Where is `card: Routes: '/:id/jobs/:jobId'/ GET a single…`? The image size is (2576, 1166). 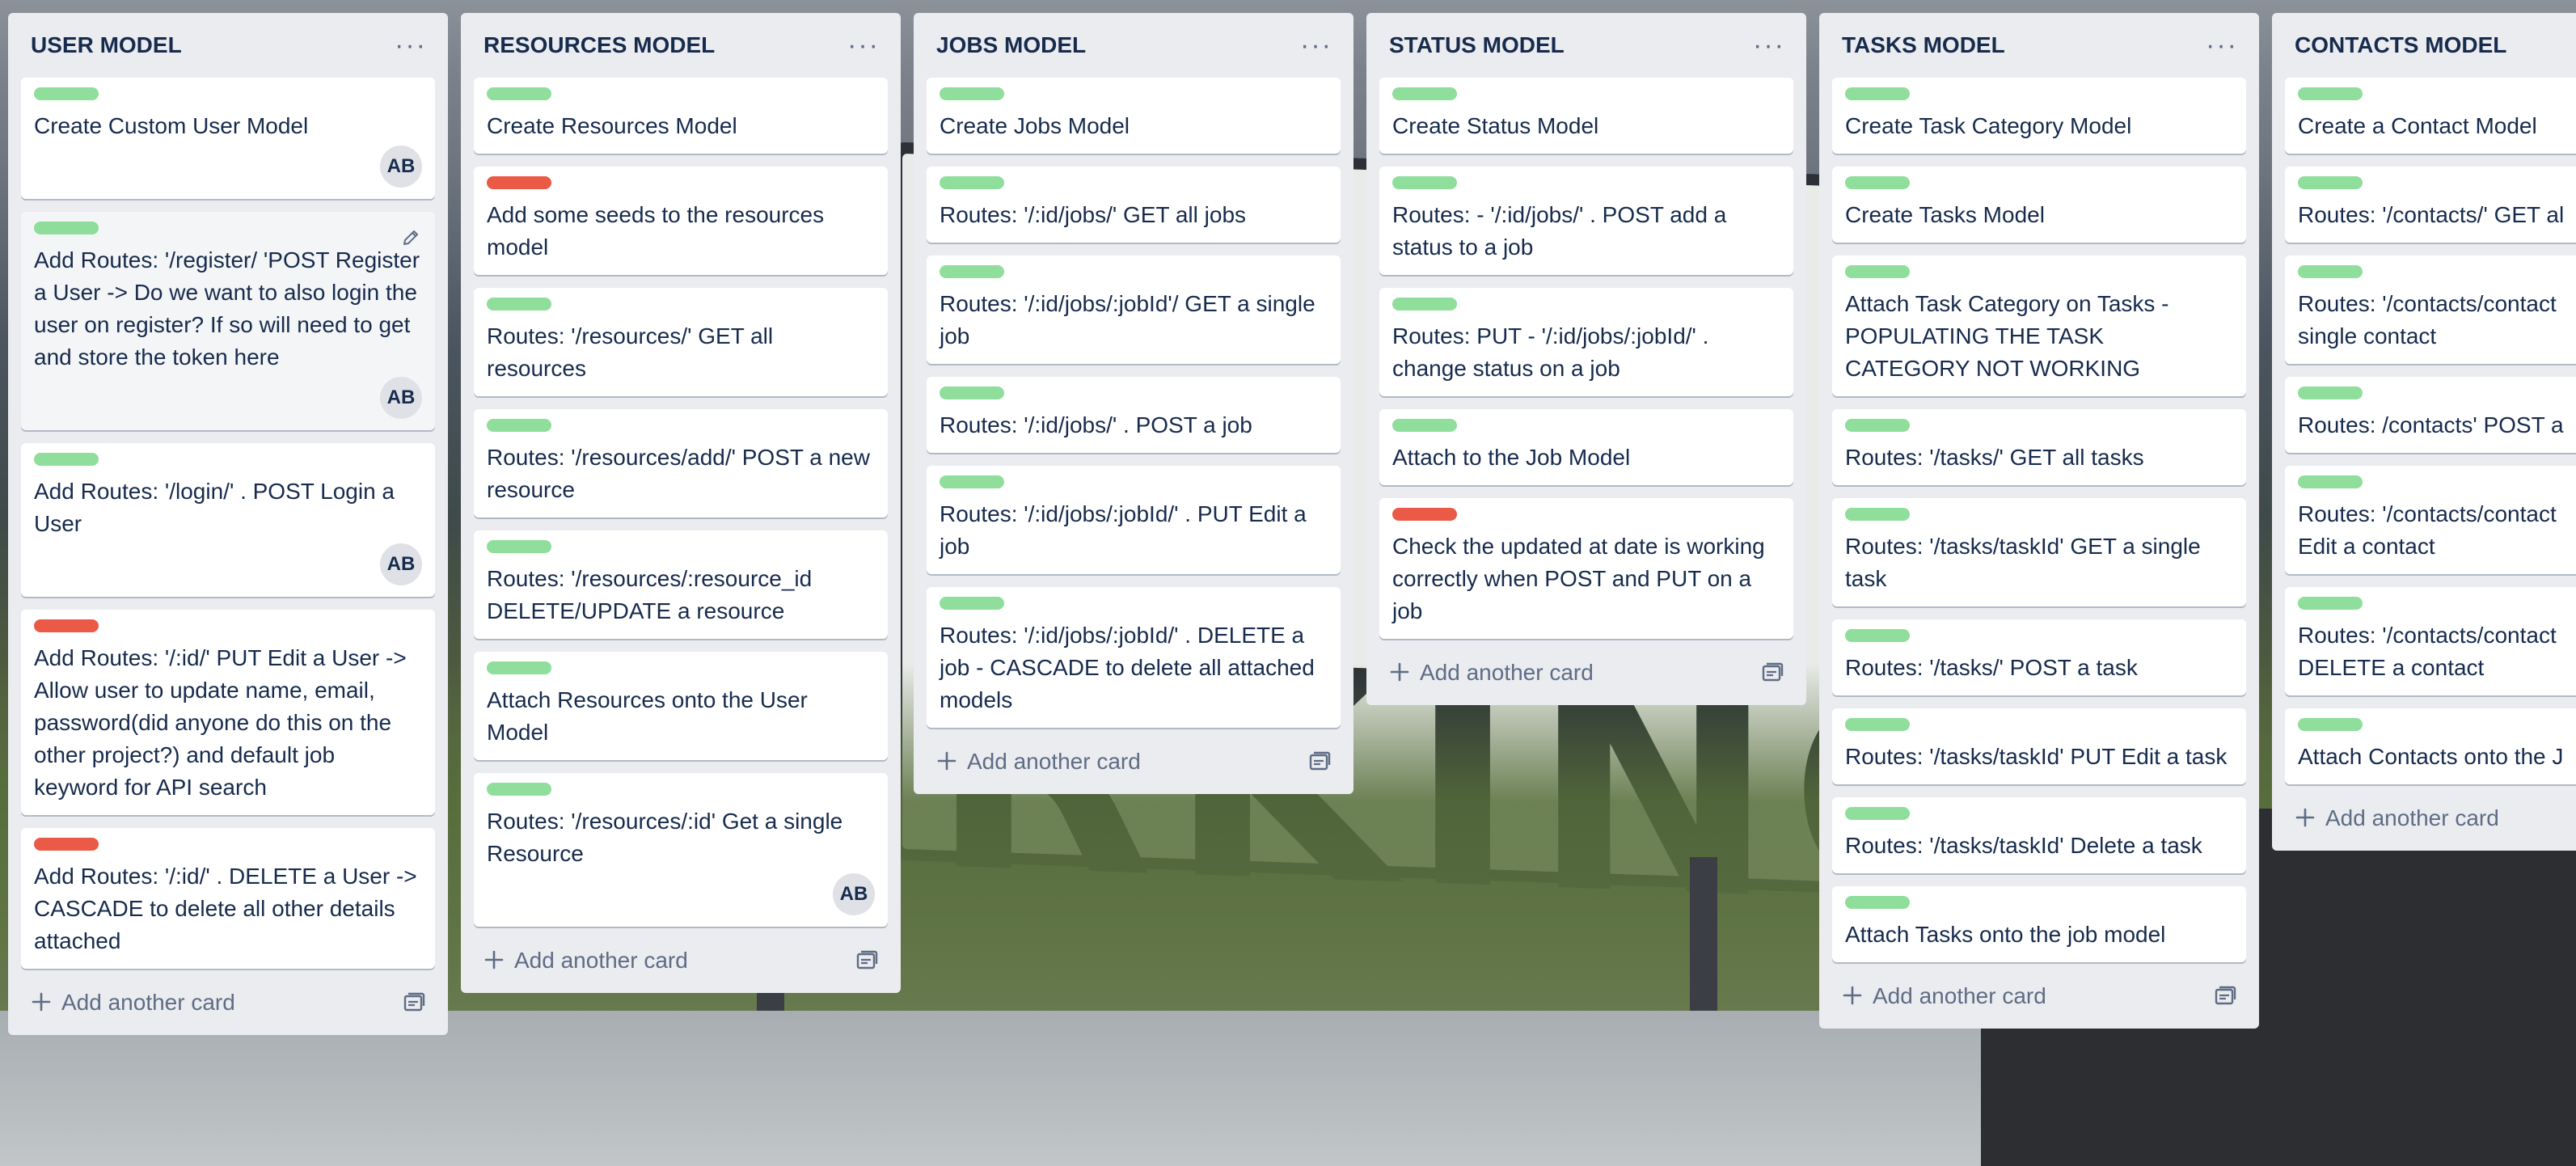 card: Routes: '/:id/jobs/:jobId'/ GET a single… is located at coordinates (1134, 310).